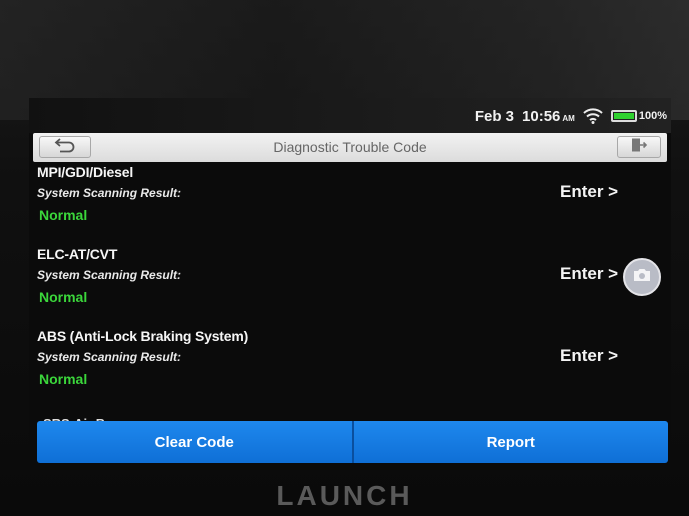  What do you see at coordinates (494, 116) in the screenshot?
I see `status-date: Feb 3` at bounding box center [494, 116].